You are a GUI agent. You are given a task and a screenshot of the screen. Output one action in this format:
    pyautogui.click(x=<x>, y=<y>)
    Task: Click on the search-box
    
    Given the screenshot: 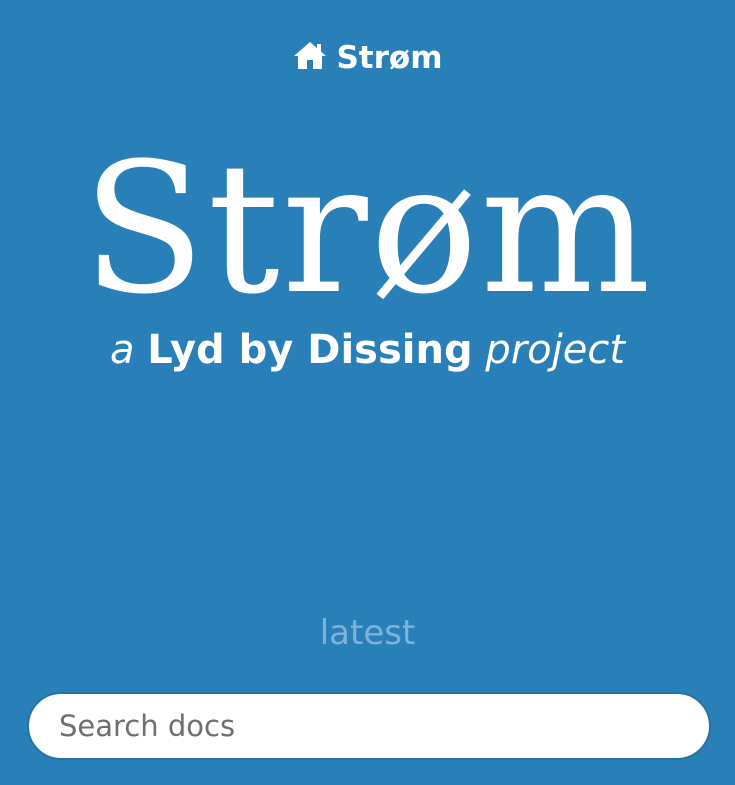 What is the action you would take?
    pyautogui.click(x=369, y=726)
    